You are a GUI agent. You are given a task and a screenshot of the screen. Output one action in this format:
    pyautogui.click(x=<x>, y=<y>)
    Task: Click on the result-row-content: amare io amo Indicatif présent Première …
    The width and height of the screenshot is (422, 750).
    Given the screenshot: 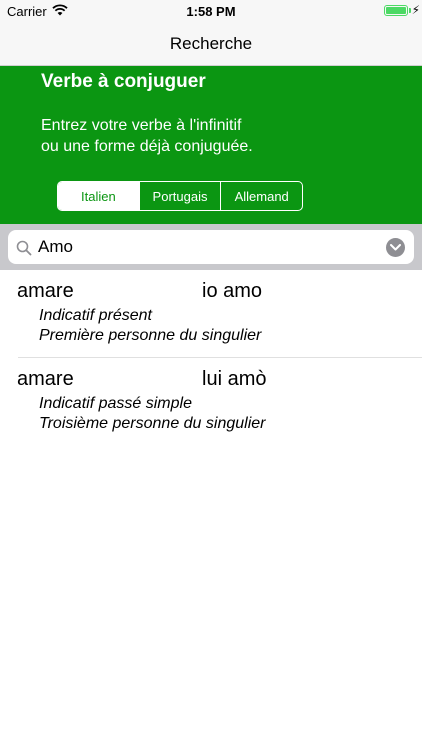 What is the action you would take?
    pyautogui.click(x=211, y=313)
    